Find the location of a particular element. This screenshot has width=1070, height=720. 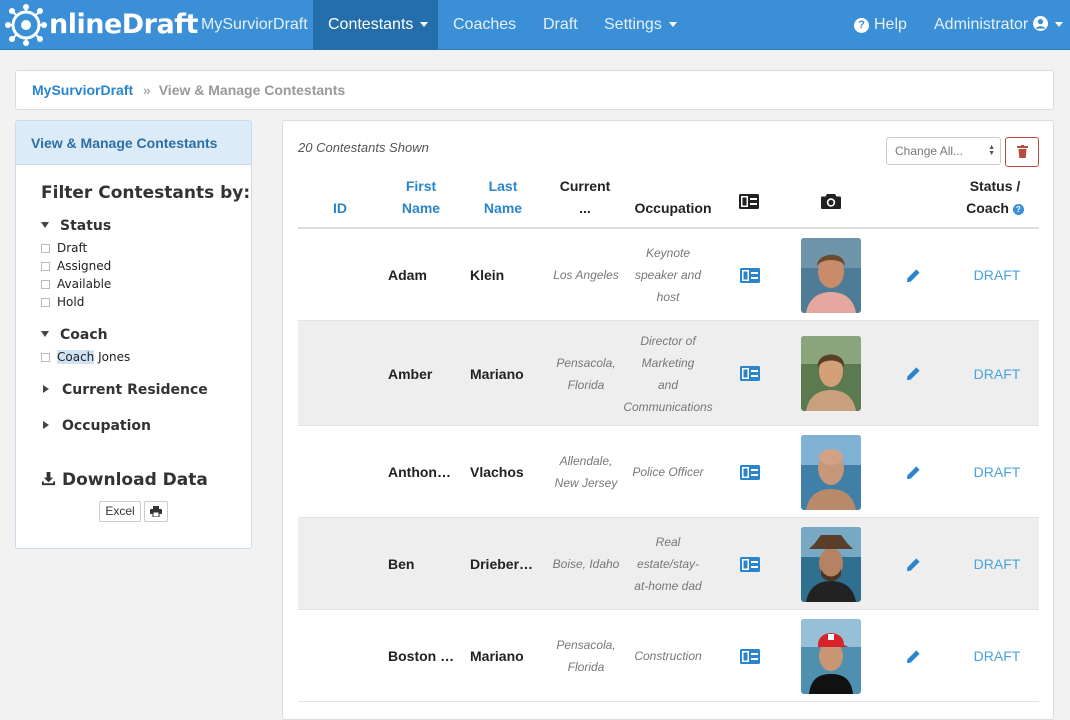

occupation-line: Police Officer is located at coordinates (668, 472).